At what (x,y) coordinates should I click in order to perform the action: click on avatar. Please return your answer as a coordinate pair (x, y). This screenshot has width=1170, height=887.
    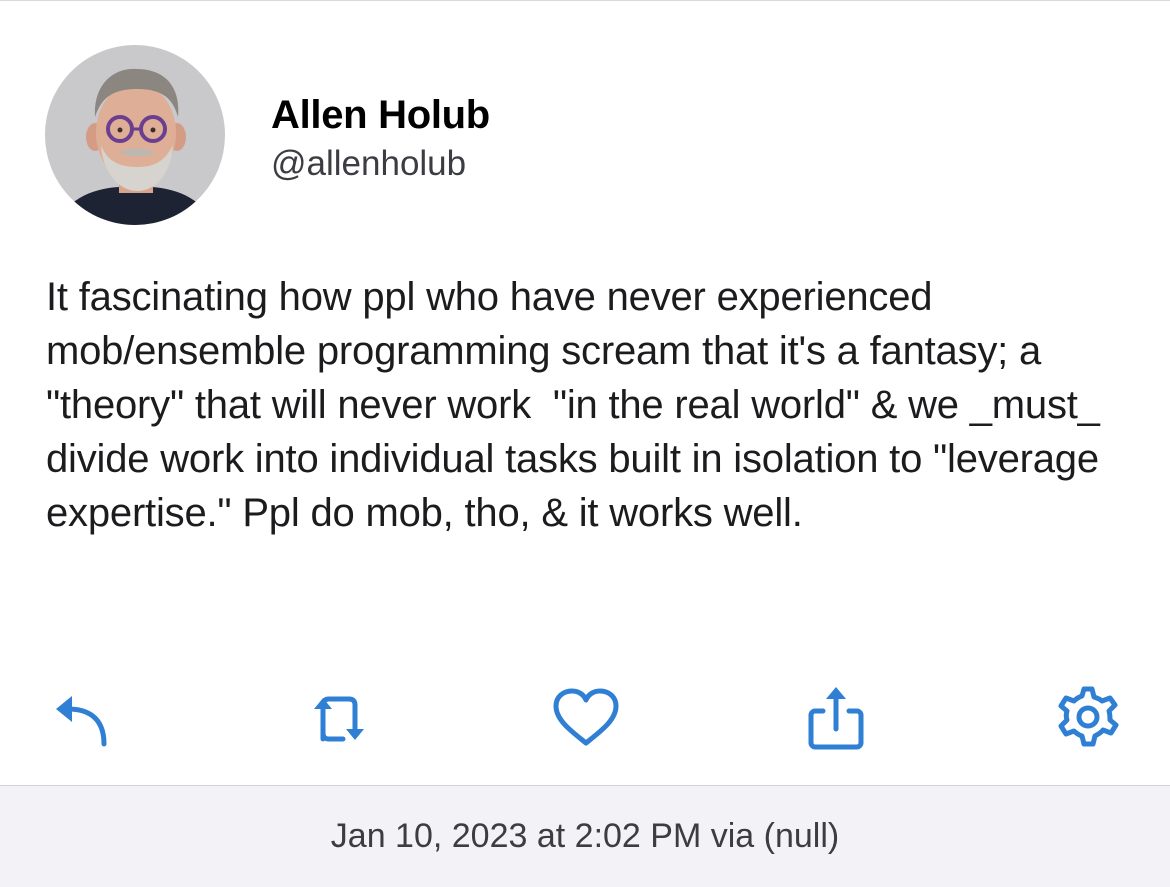
    Looking at the image, I should click on (135, 135).